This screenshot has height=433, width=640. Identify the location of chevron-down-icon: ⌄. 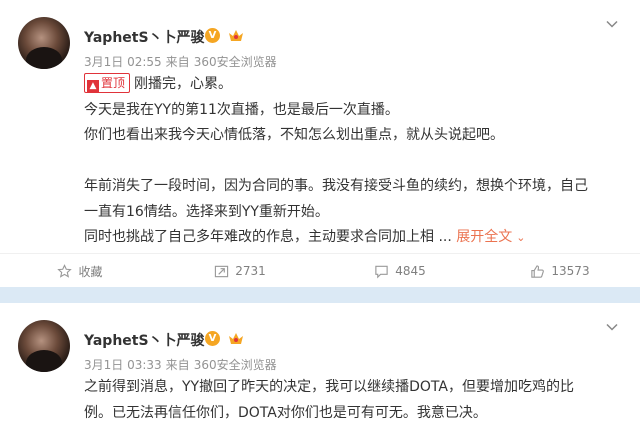
(521, 237).